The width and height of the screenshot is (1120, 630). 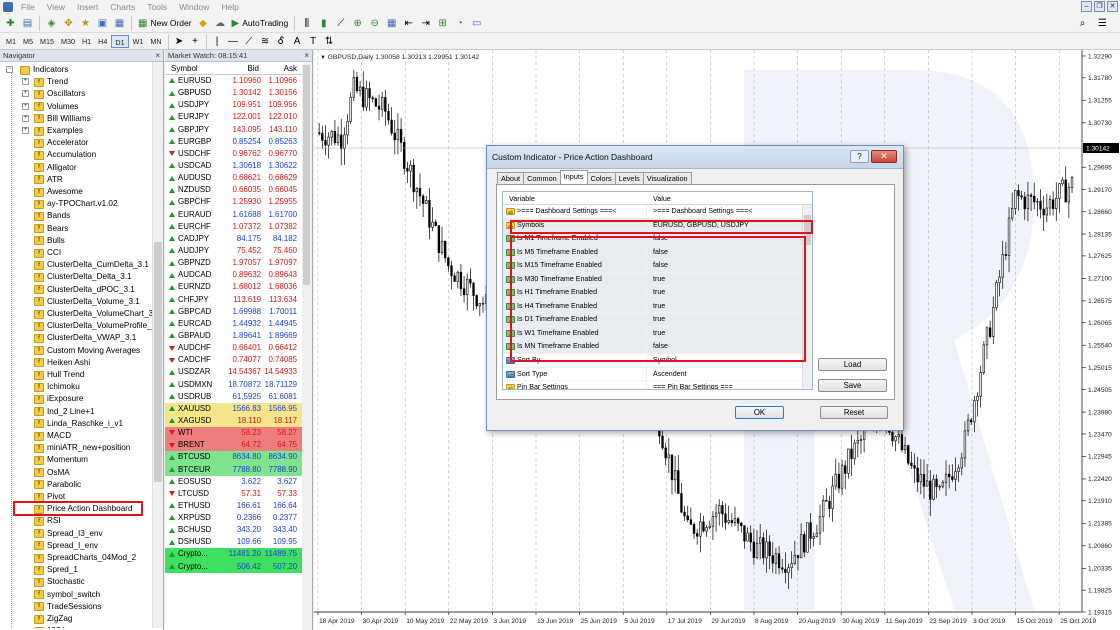 I want to click on market-watch-row: GBPCHF 1.25930 1.25955, so click(x=238, y=202).